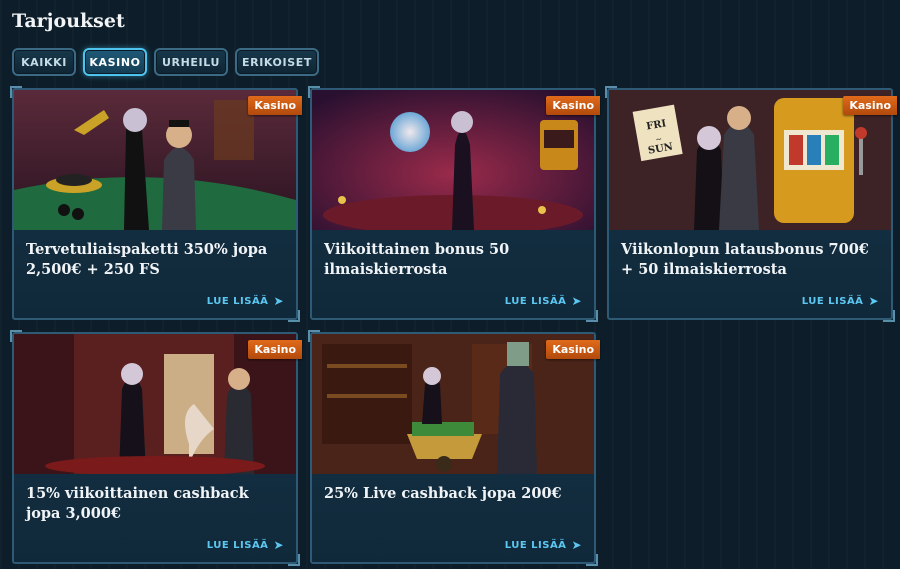 The height and width of the screenshot is (569, 900). Describe the element at coordinates (115, 62) in the screenshot. I see `tab-kasino: KASINO` at that location.